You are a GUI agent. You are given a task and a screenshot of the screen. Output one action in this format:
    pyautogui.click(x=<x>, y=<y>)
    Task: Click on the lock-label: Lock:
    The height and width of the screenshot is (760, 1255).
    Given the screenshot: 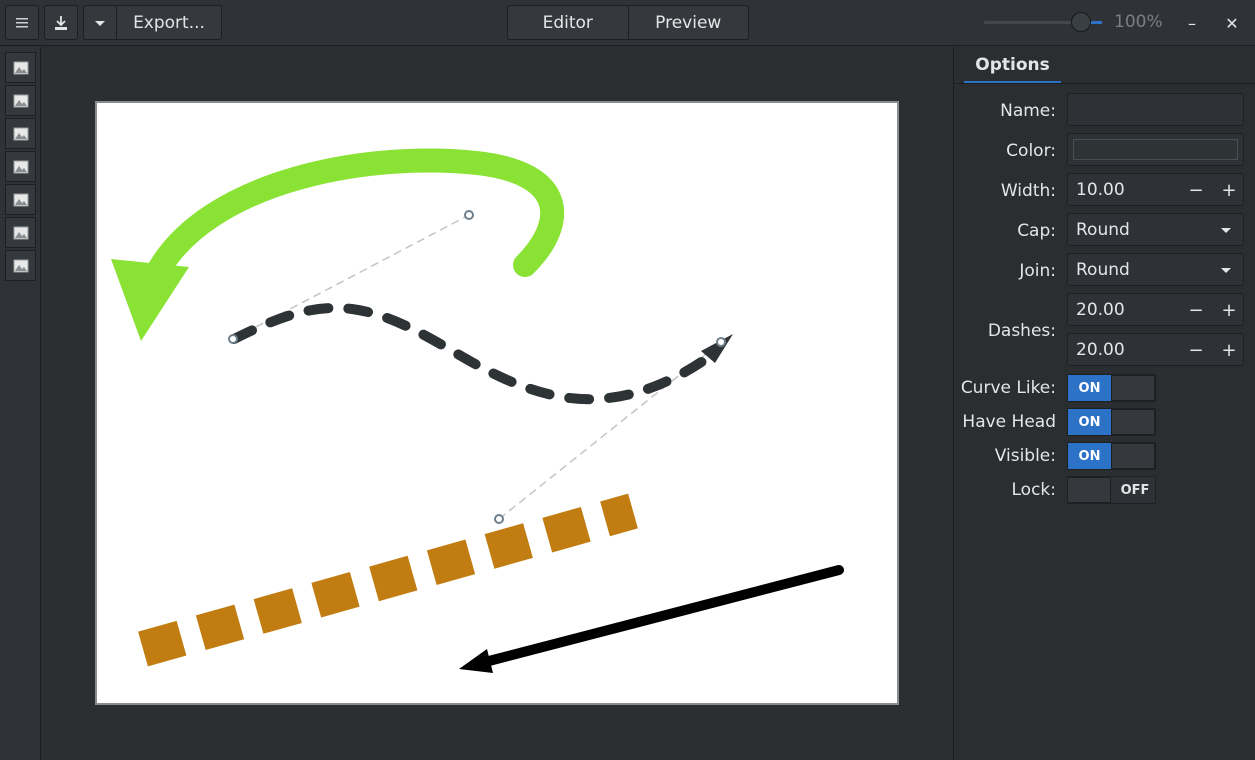 What is the action you would take?
    pyautogui.click(x=1034, y=490)
    